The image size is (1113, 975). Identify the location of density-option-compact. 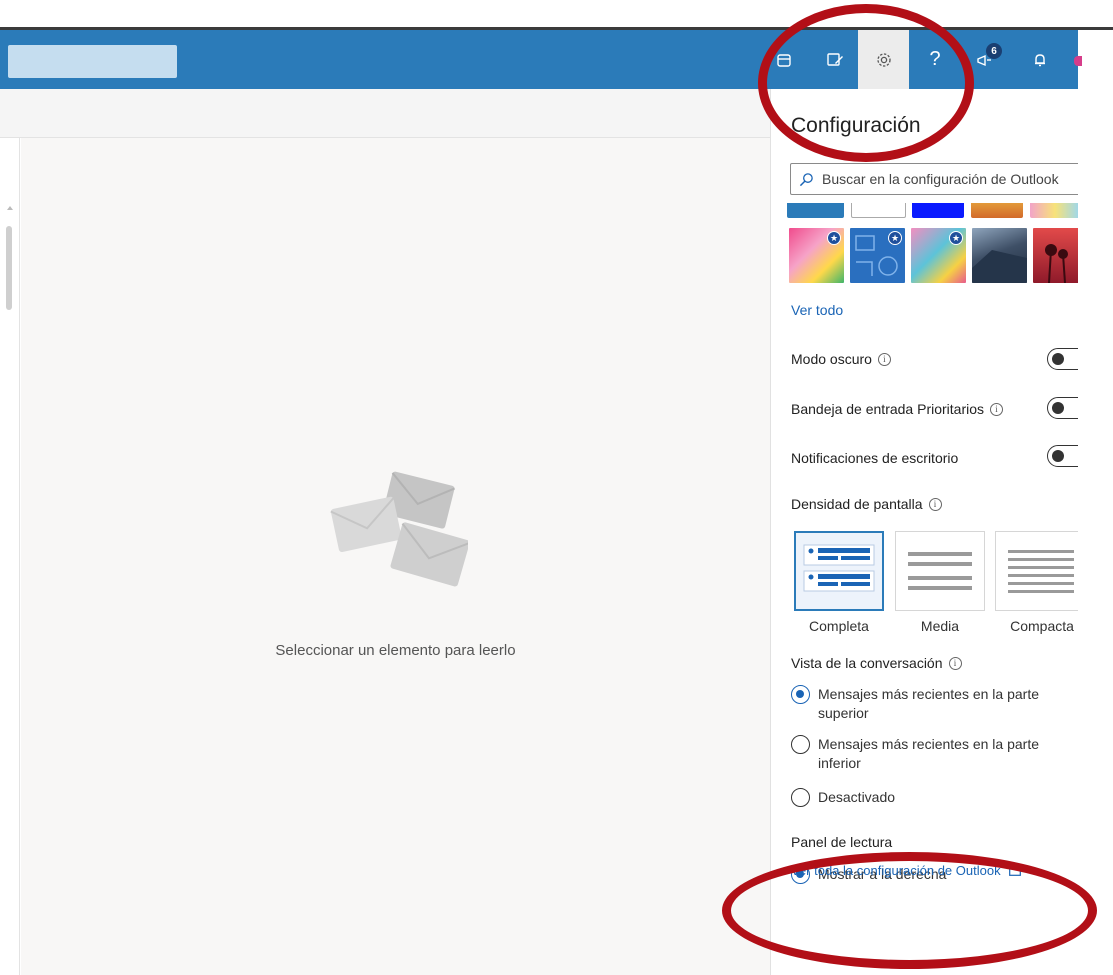
(1036, 571).